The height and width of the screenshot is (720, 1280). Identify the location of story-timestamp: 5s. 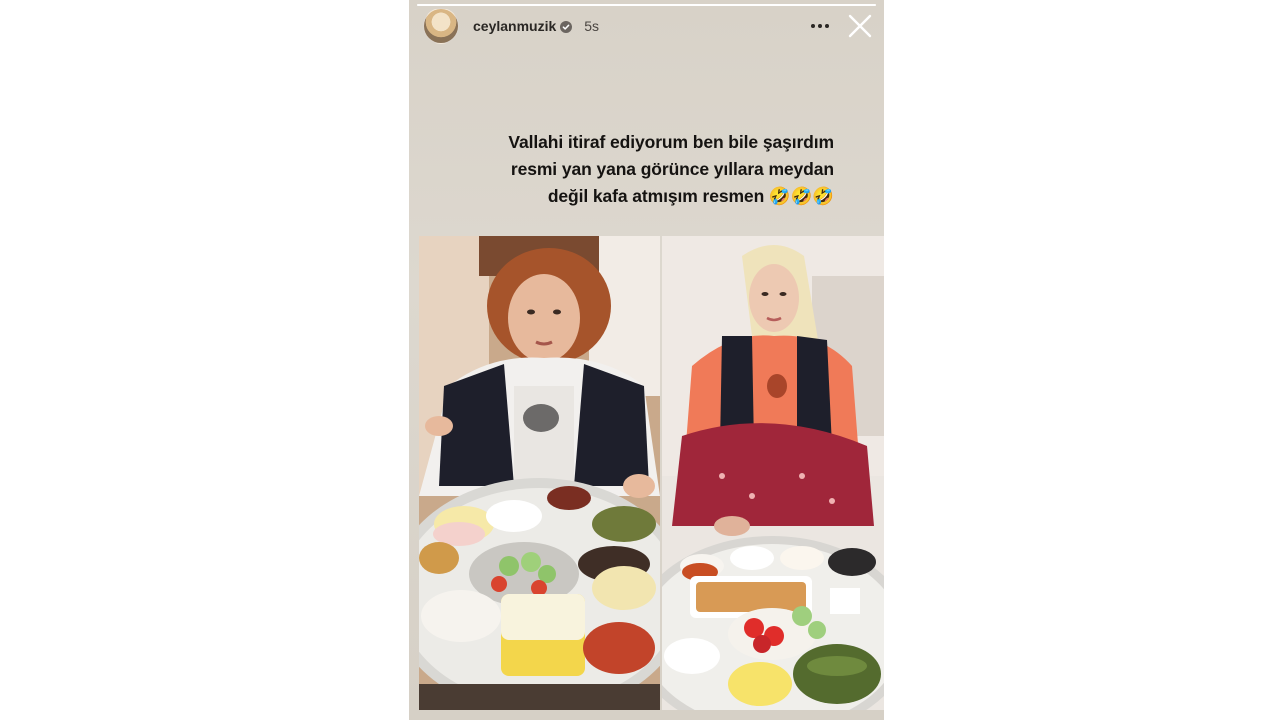
(592, 26).